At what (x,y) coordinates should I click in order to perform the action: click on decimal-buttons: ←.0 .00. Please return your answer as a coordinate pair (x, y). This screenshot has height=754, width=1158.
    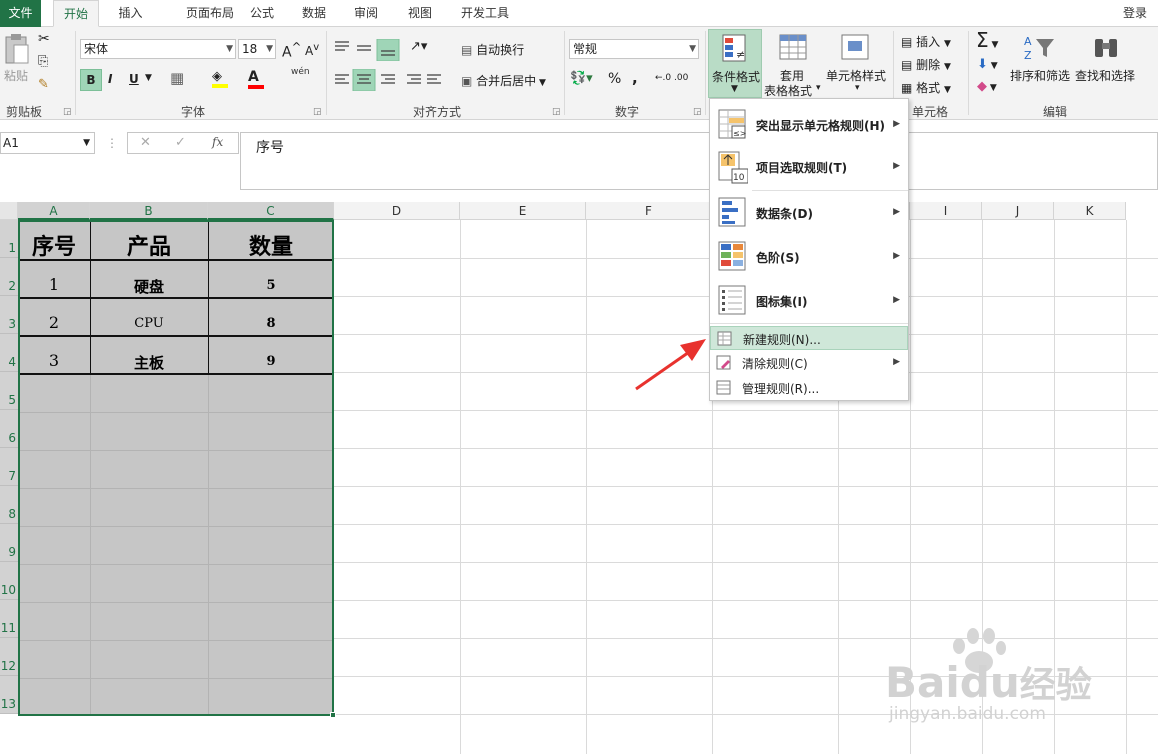
    Looking at the image, I should click on (671, 78).